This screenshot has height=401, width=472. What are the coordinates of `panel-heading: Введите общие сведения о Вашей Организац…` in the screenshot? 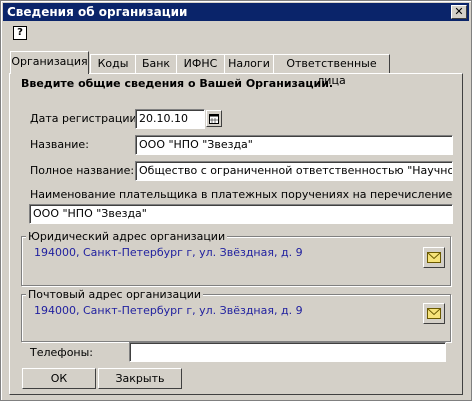 It's located at (177, 83).